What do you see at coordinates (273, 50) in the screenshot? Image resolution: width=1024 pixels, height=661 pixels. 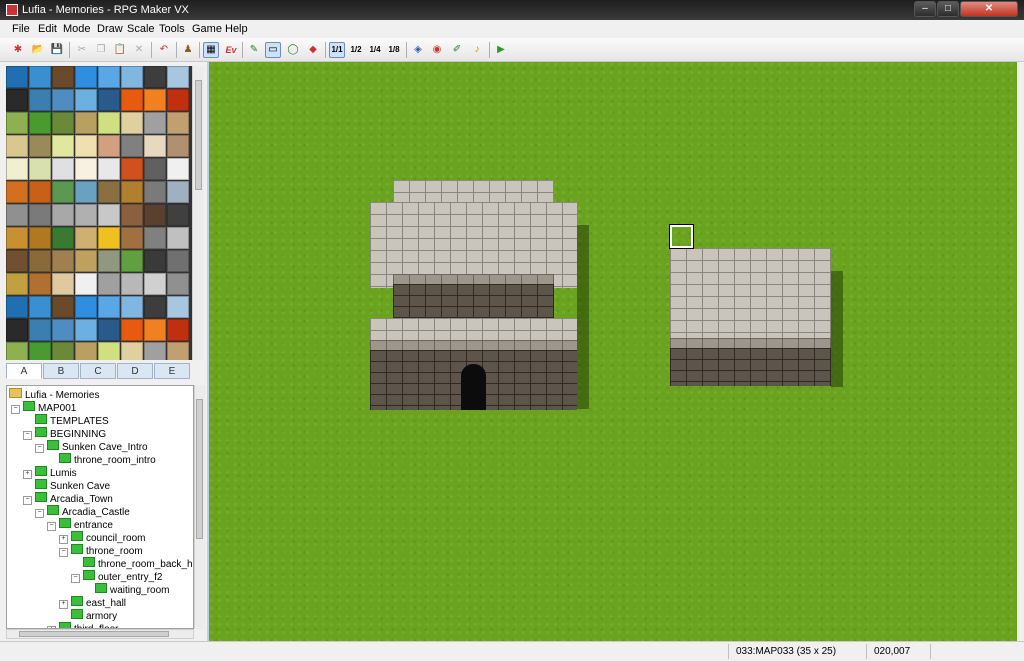 I see `rectangle-icon: ▭` at bounding box center [273, 50].